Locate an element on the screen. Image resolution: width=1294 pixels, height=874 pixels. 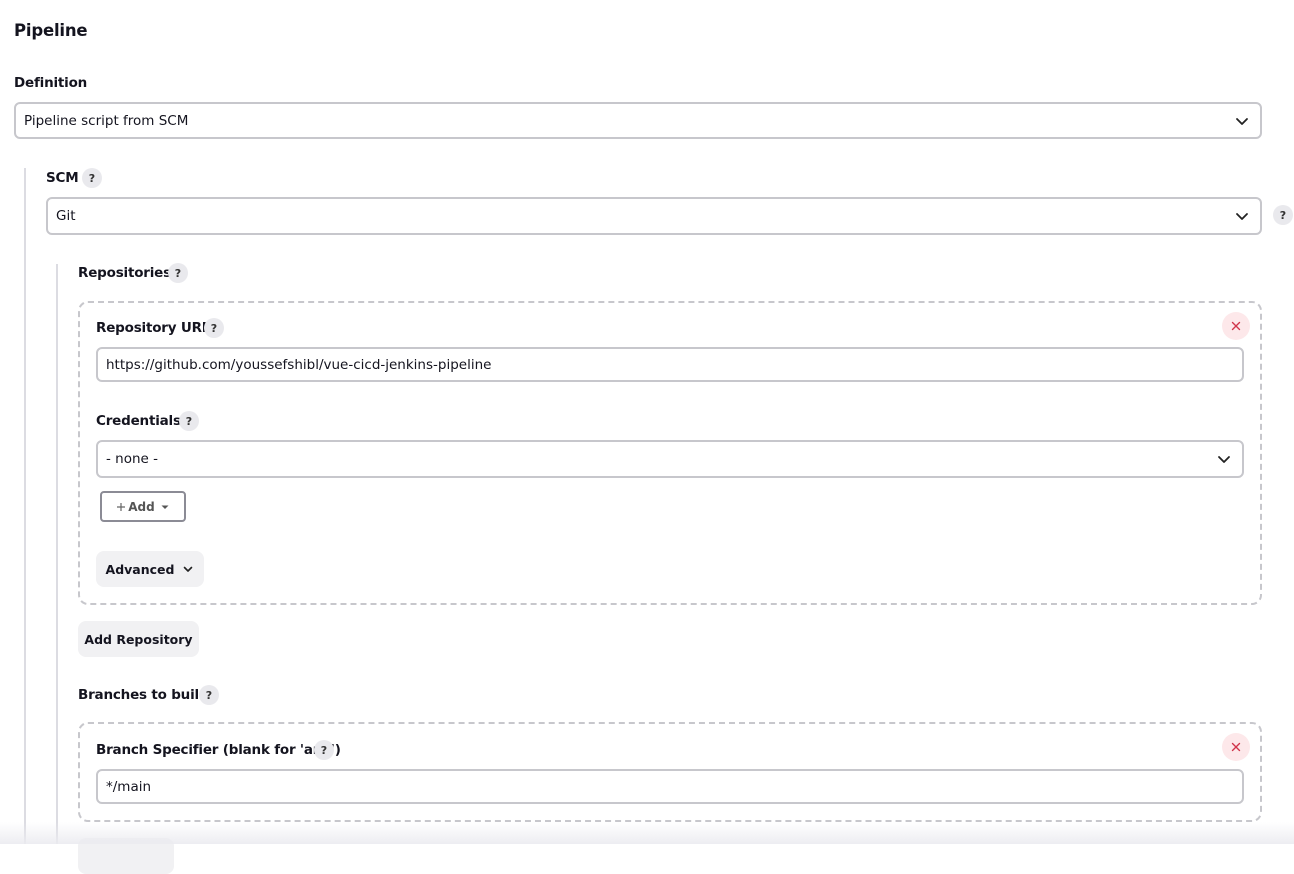
credentials-select-value: - none - is located at coordinates (132, 459).